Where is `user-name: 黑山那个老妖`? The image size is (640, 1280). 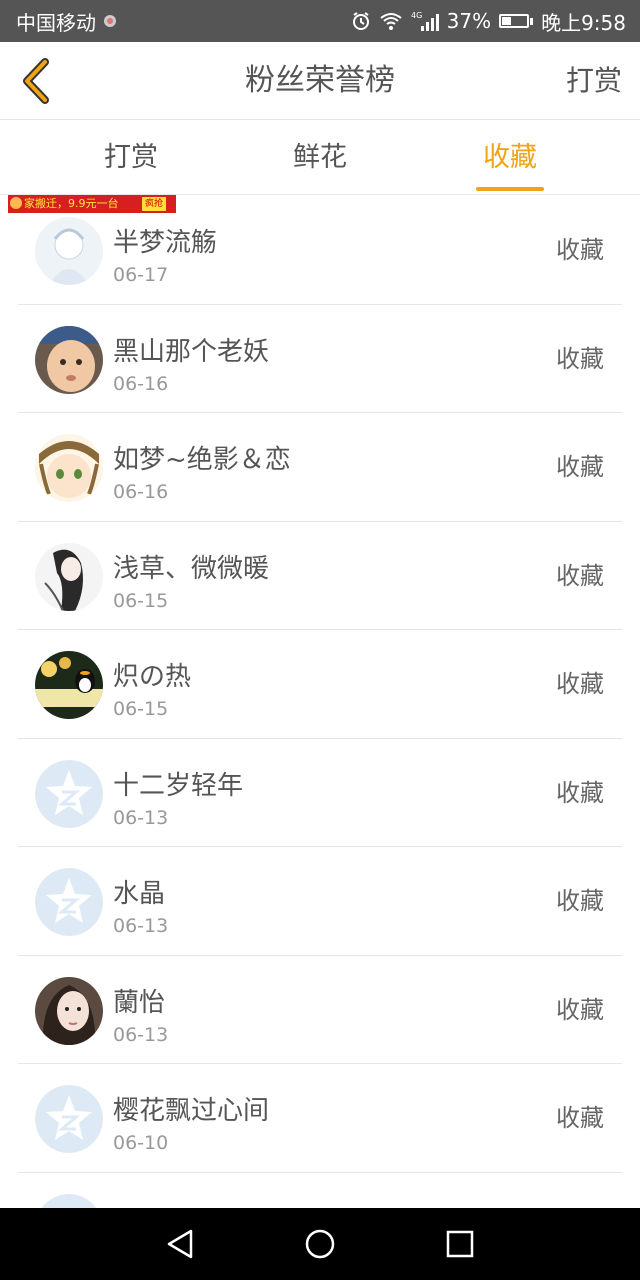 user-name: 黑山那个老妖 is located at coordinates (191, 351).